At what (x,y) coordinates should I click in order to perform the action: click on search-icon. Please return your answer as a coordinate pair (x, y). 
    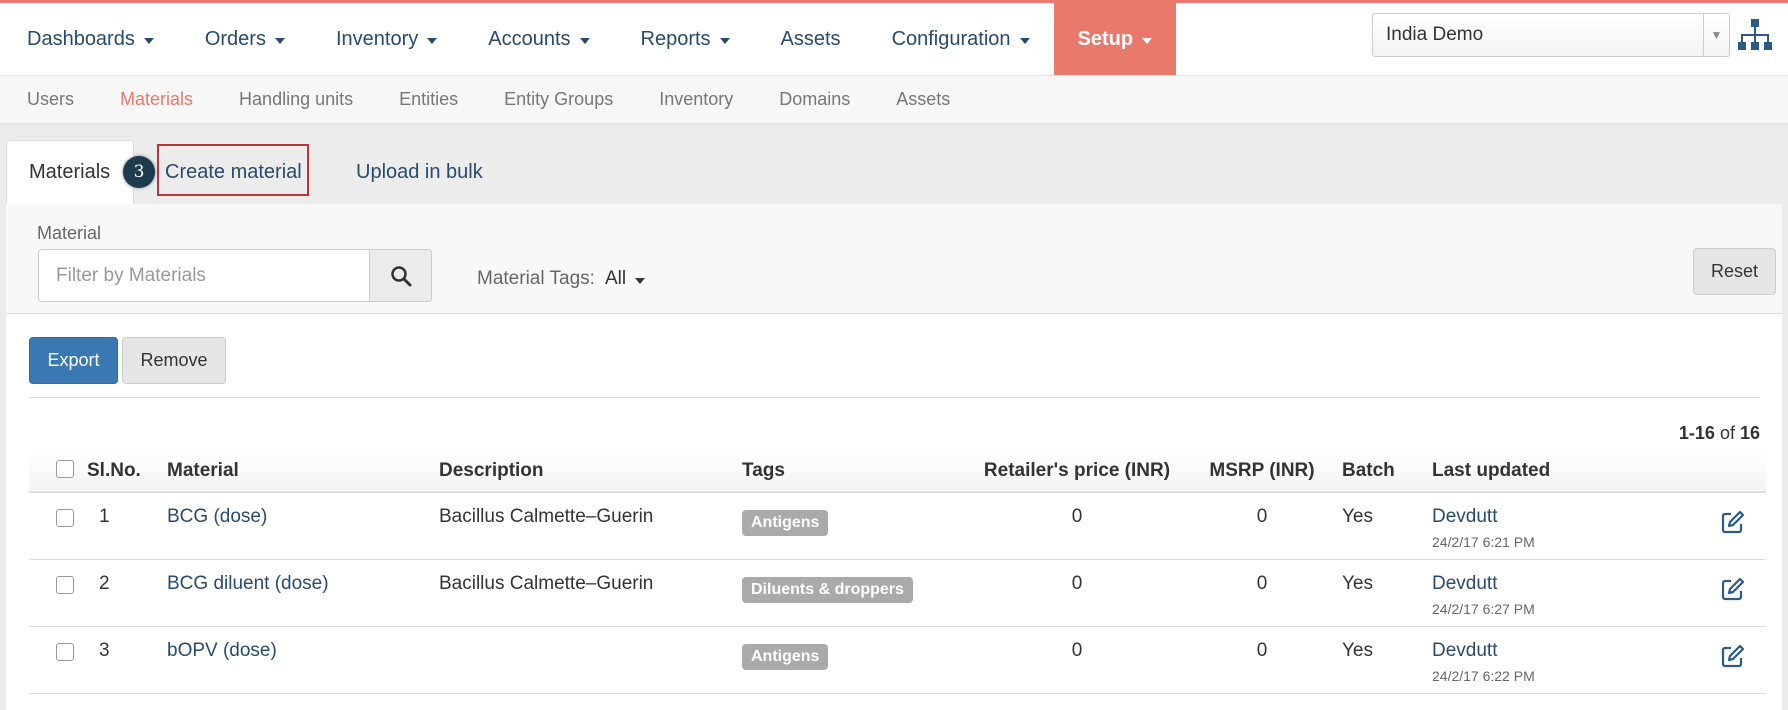
    Looking at the image, I should click on (400, 275).